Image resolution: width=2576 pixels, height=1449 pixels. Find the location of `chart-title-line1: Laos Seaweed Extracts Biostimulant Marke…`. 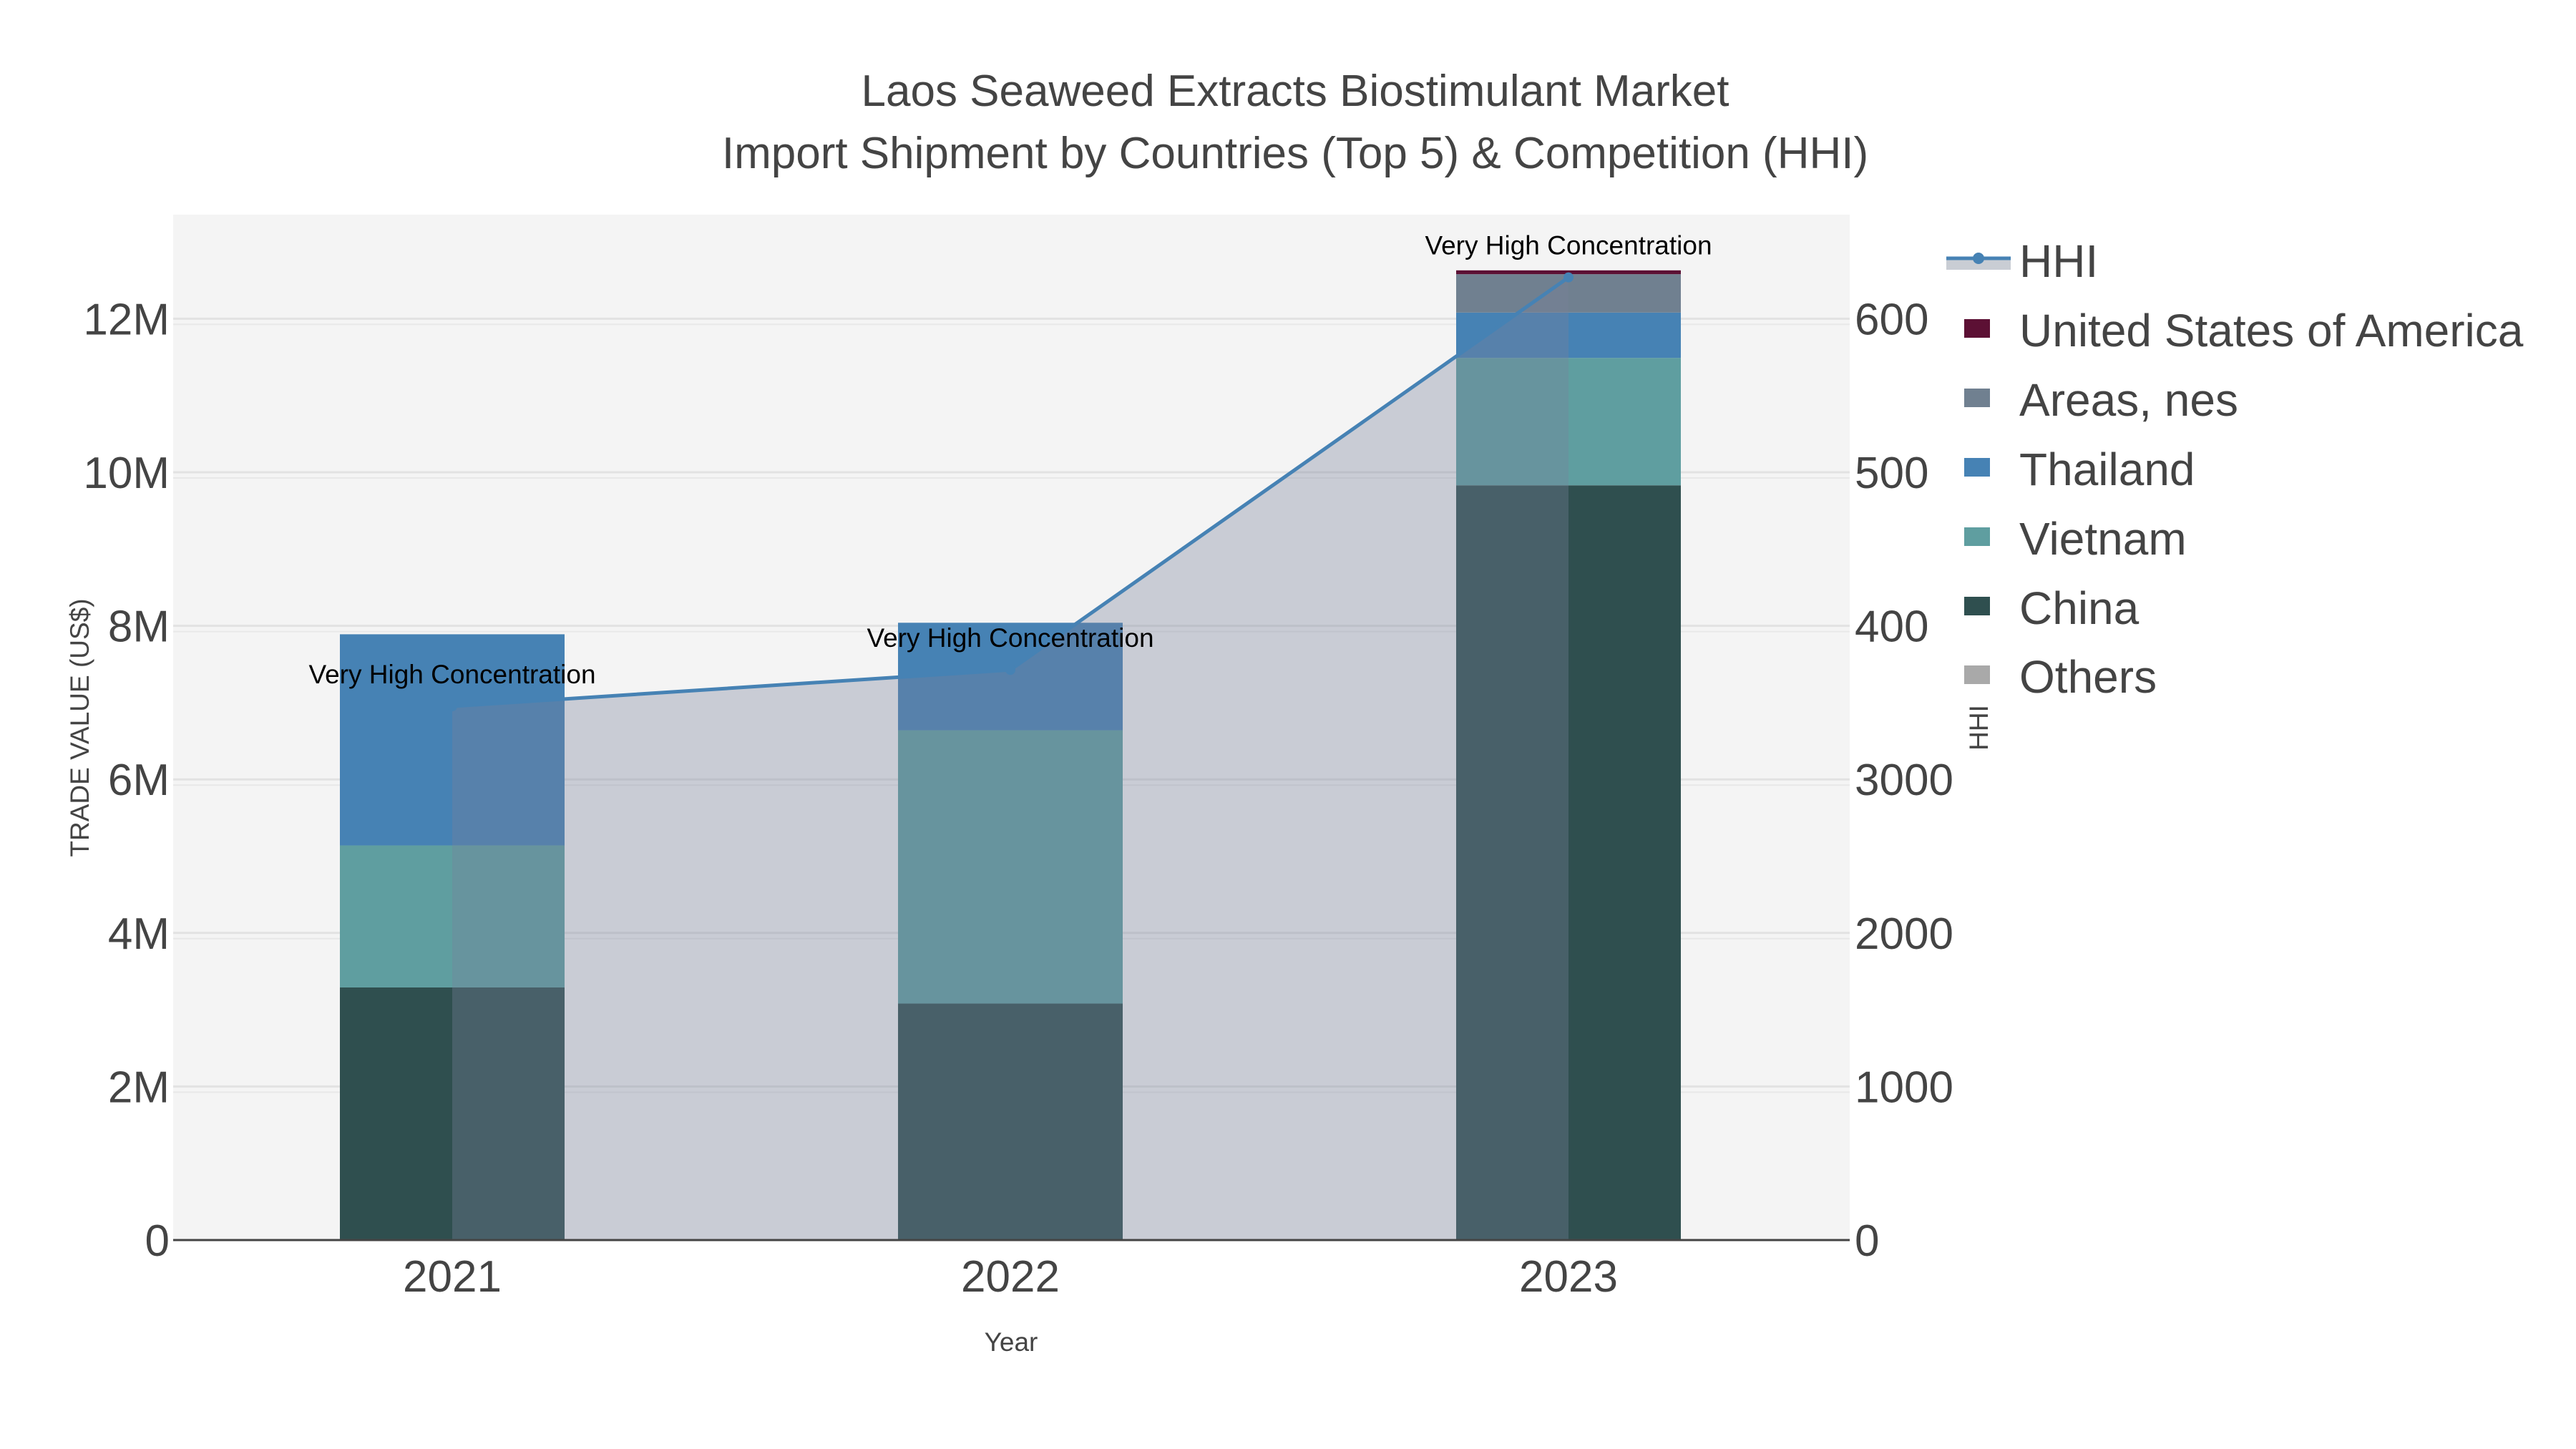

chart-title-line1: Laos Seaweed Extracts Biostimulant Marke… is located at coordinates (1295, 91).